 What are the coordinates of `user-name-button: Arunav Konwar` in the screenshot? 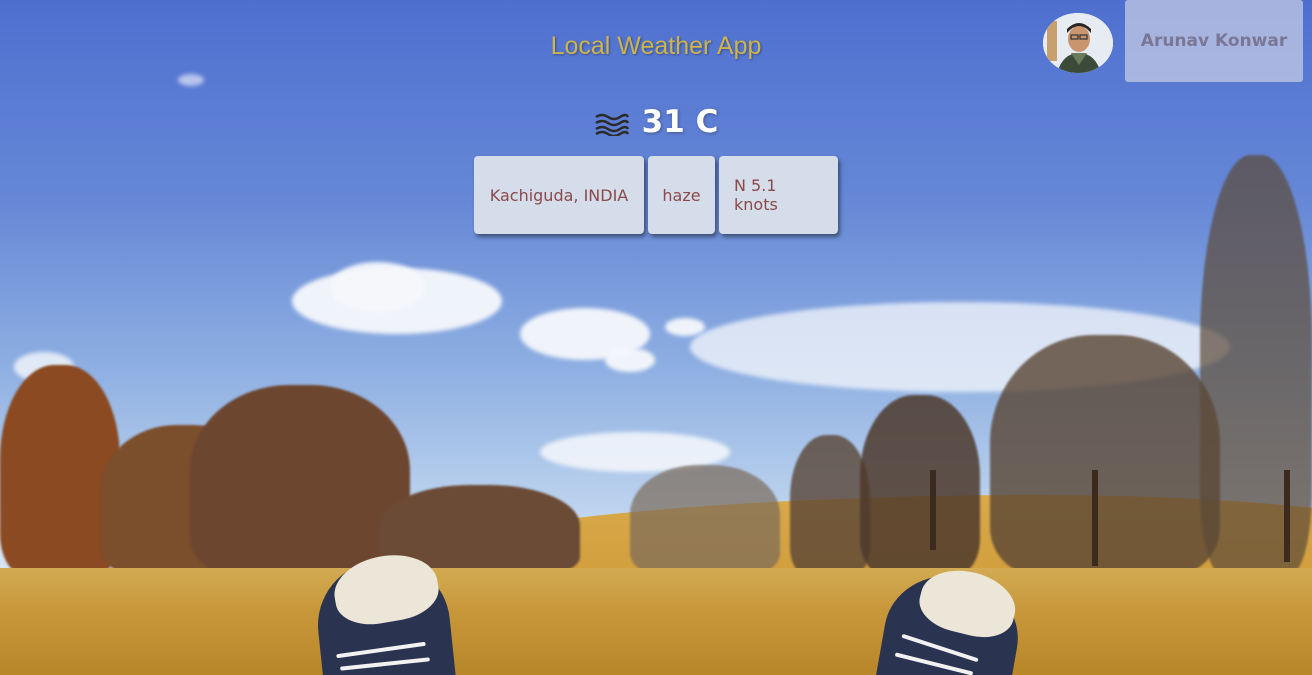 It's located at (1214, 41).